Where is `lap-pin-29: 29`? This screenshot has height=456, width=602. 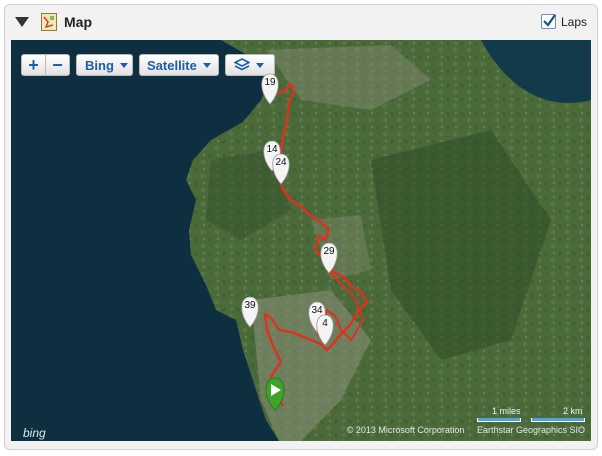
lap-pin-29: 29 is located at coordinates (329, 251).